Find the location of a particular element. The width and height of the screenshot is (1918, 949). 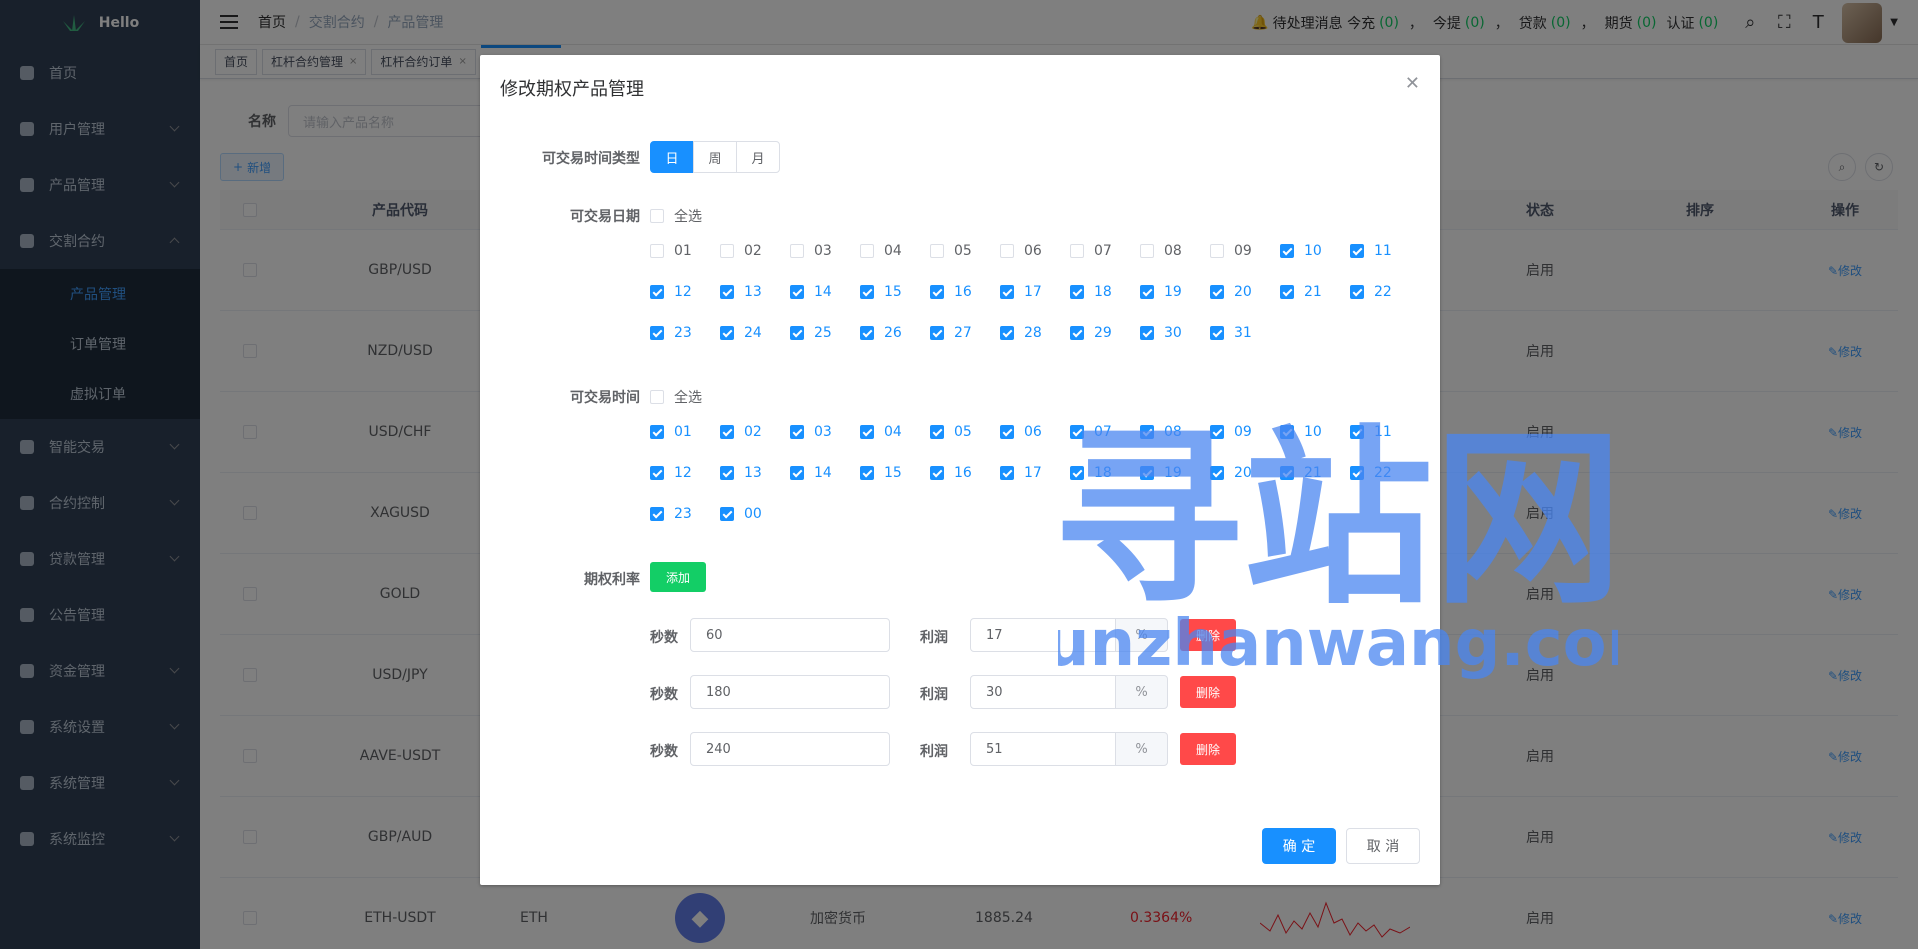

time-select-all-checkbox: 全选 is located at coordinates (676, 397).